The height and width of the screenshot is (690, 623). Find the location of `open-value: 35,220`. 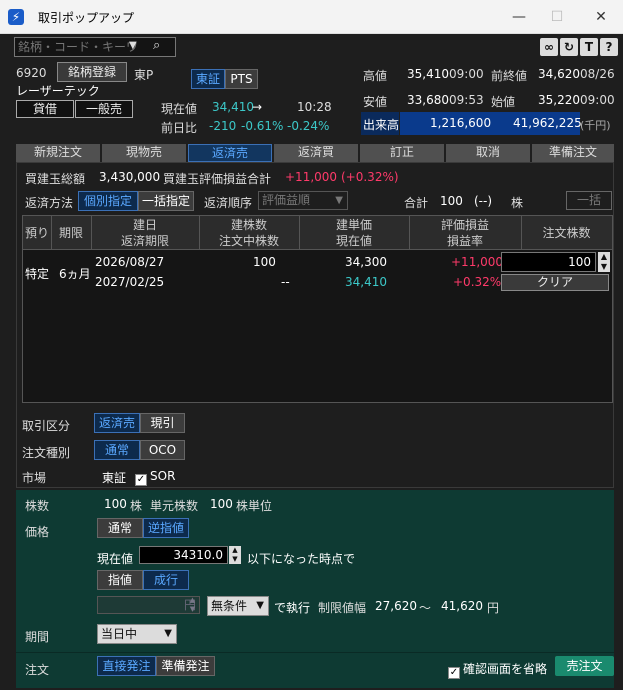

open-value: 35,220 is located at coordinates (559, 100).